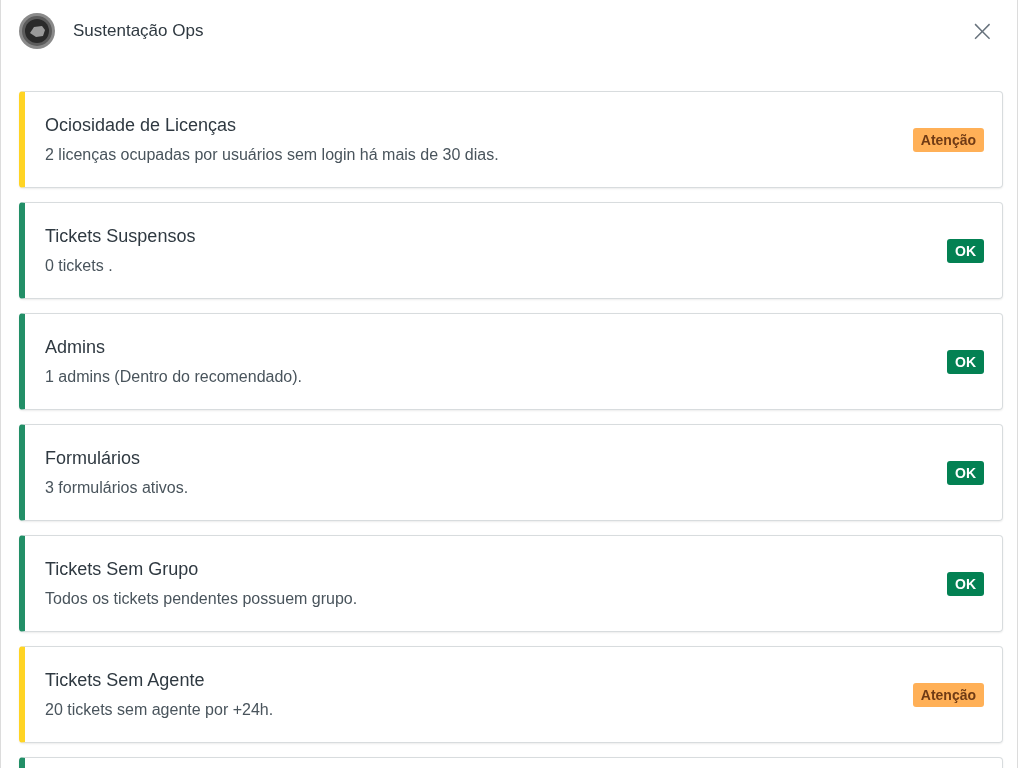 The height and width of the screenshot is (768, 1024). Describe the element at coordinates (202, 599) in the screenshot. I see `check-description: Todos os tickets pendentes possuem grupo.` at that location.